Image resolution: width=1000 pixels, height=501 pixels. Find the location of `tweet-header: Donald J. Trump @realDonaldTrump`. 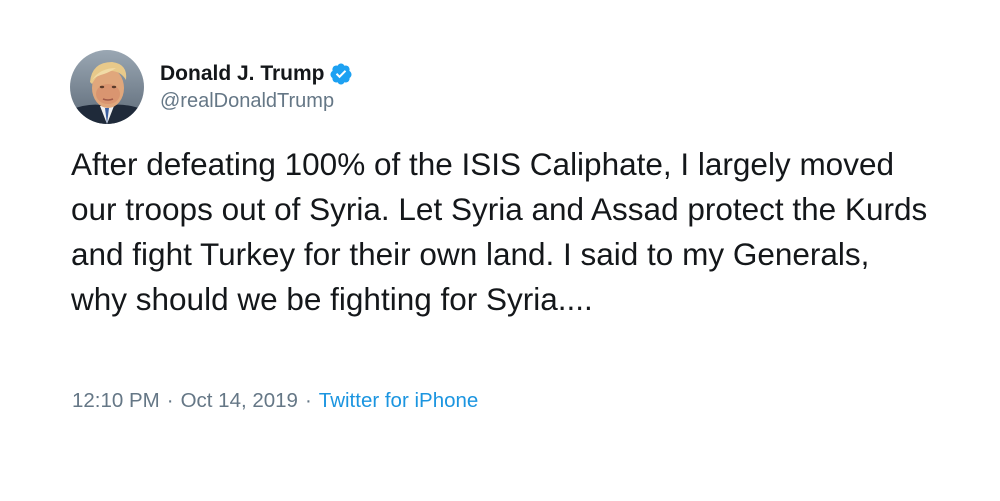

tweet-header: Donald J. Trump @realDonaldTrump is located at coordinates (211, 87).